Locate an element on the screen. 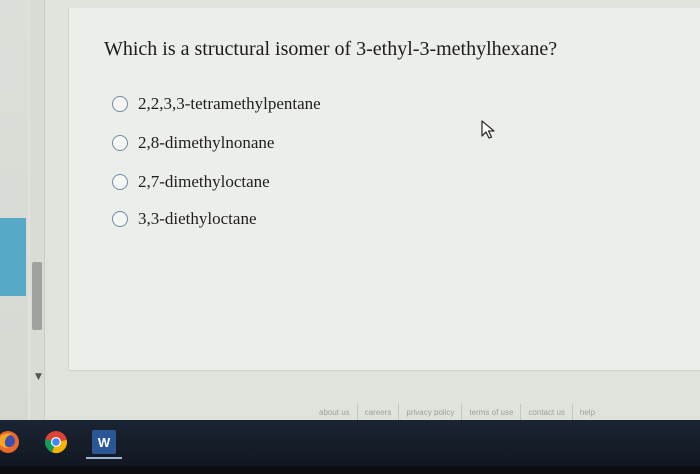 The width and height of the screenshot is (700, 474). answer-option: 2,8-dimethylnonane is located at coordinates (193, 143).